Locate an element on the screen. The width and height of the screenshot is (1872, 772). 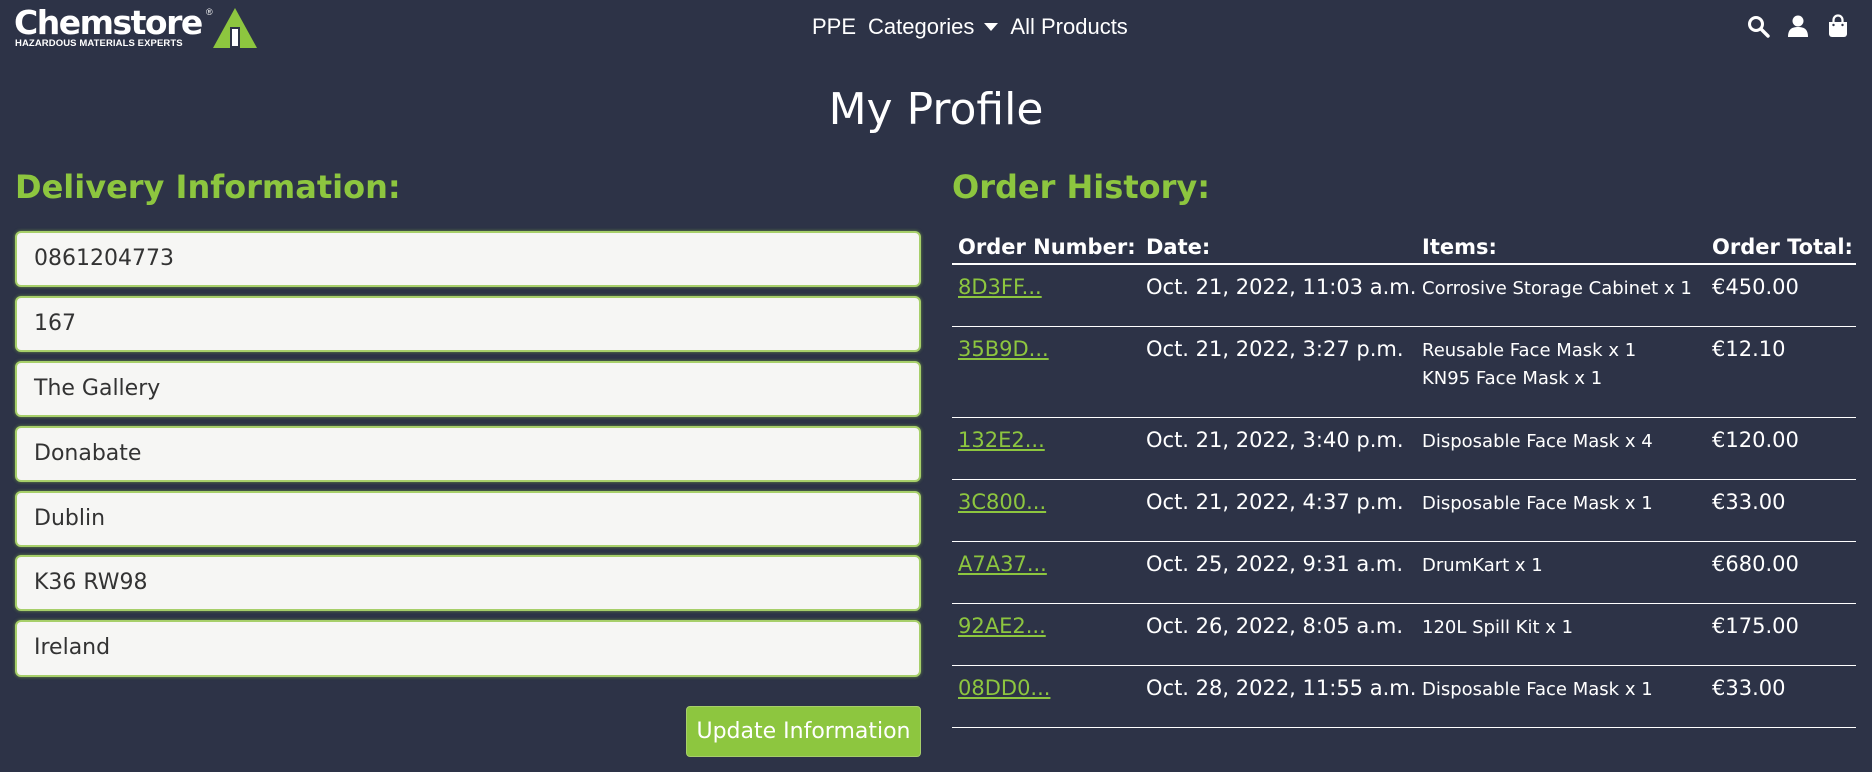
nav-link-all-products: All Products is located at coordinates (1068, 27).